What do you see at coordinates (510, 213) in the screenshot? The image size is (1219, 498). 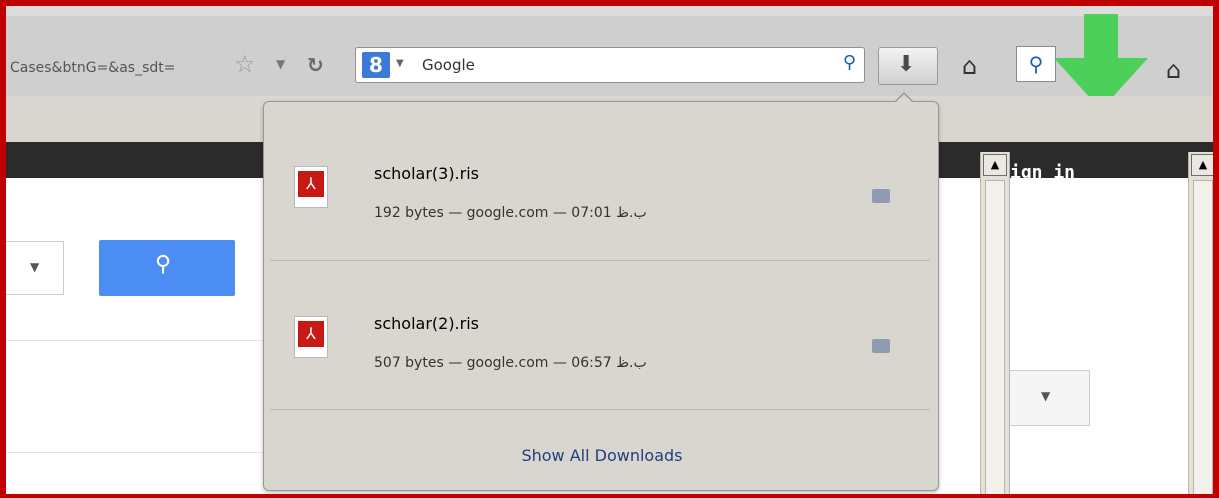 I see `download-meta: 192 bytes — google.com — 07:01 ب.ظ` at bounding box center [510, 213].